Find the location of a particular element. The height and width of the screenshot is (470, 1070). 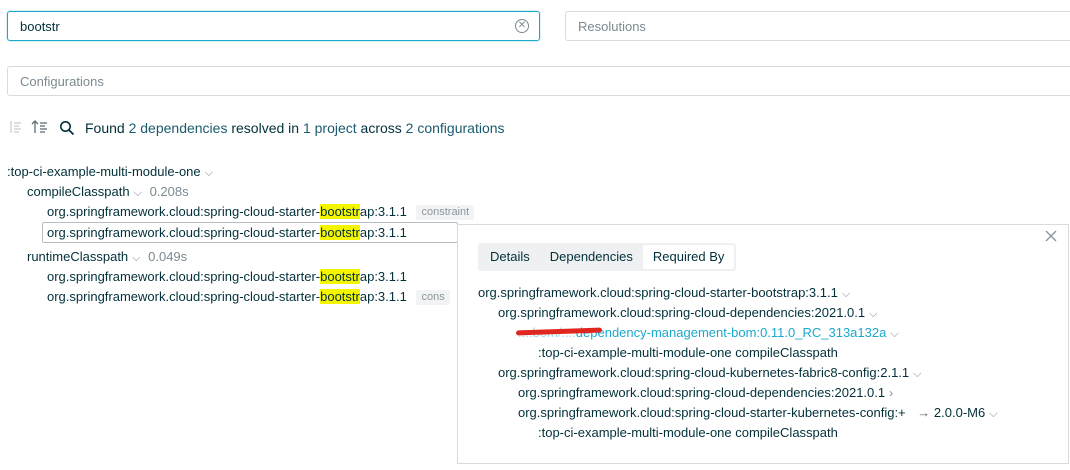

expand-all-icon is located at coordinates (40, 127).